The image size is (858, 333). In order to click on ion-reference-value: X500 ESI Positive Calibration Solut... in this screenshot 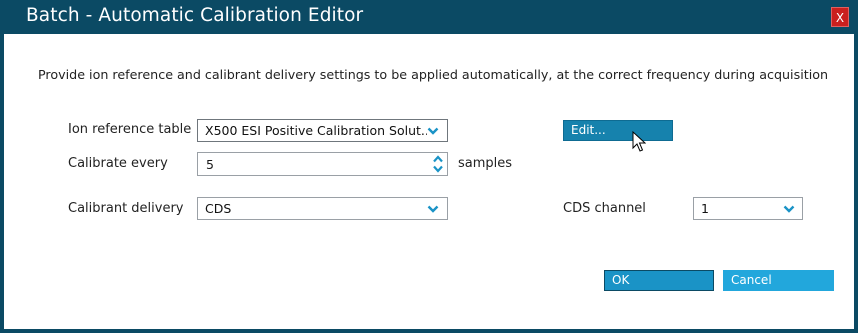, I will do `click(316, 130)`.